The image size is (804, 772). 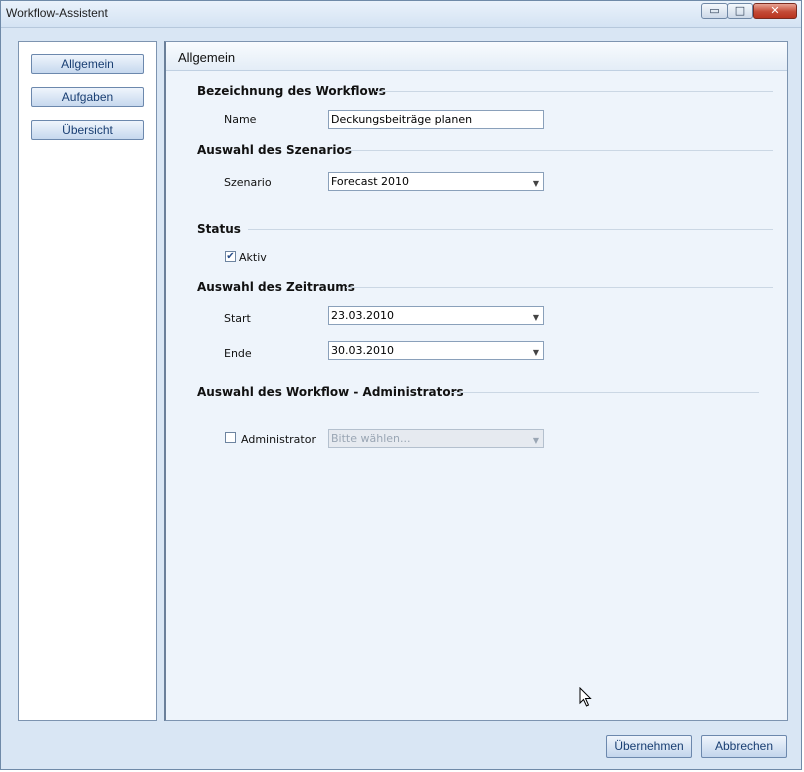 What do you see at coordinates (87, 97) in the screenshot?
I see `nav-button-aufgaben: Aufgaben` at bounding box center [87, 97].